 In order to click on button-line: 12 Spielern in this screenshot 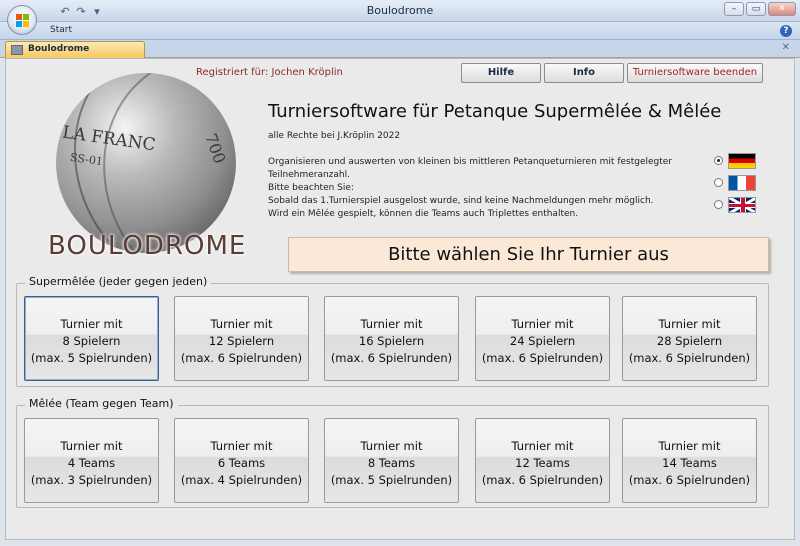, I will do `click(241, 341)`.